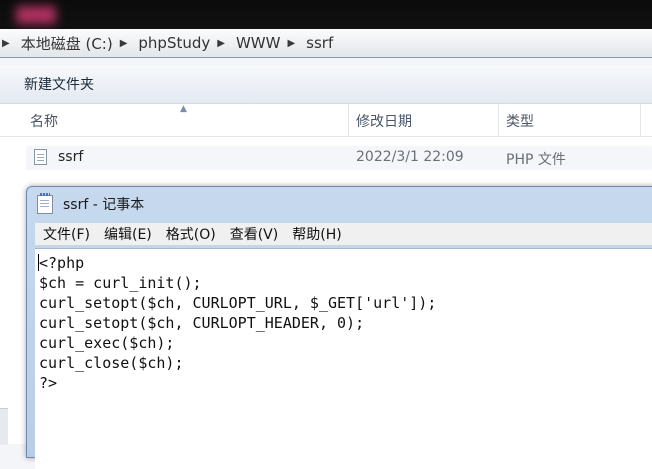  Describe the element at coordinates (326, 15) in the screenshot. I see `explorer-title-bar` at that location.